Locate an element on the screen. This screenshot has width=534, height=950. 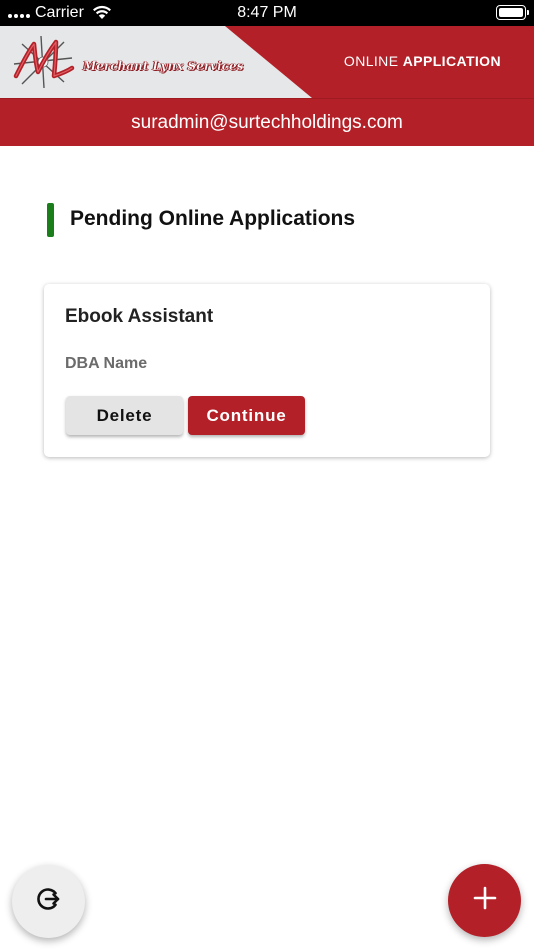
user-email: suradmin@surtechholdings.com is located at coordinates (267, 122).